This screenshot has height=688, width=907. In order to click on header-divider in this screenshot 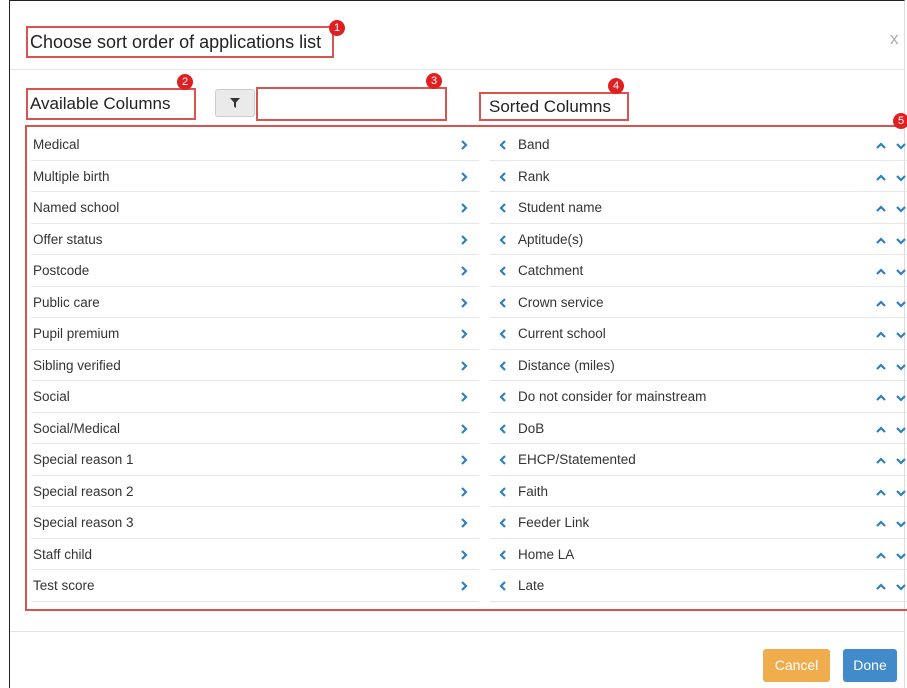, I will do `click(457, 69)`.